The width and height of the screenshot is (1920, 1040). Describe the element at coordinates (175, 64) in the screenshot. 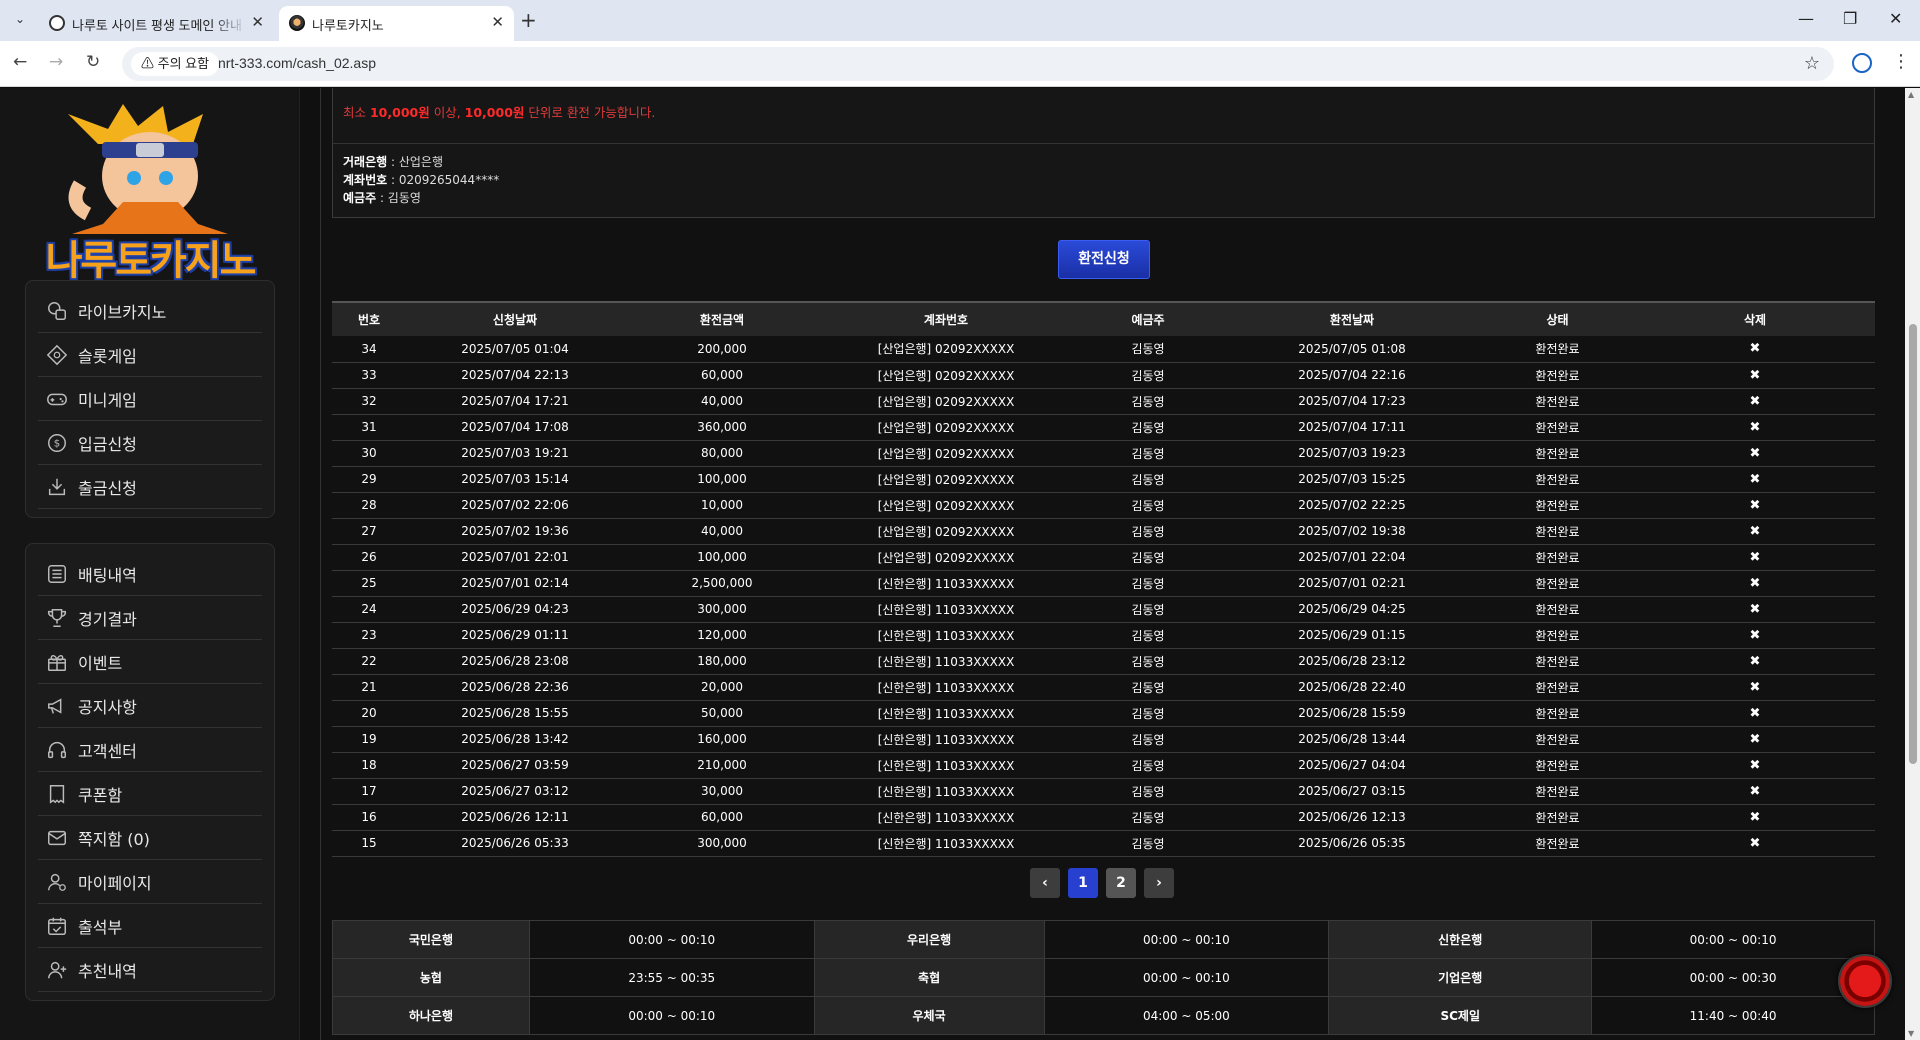

I see `security-warning-chip: ⚠ 주의 요함` at that location.